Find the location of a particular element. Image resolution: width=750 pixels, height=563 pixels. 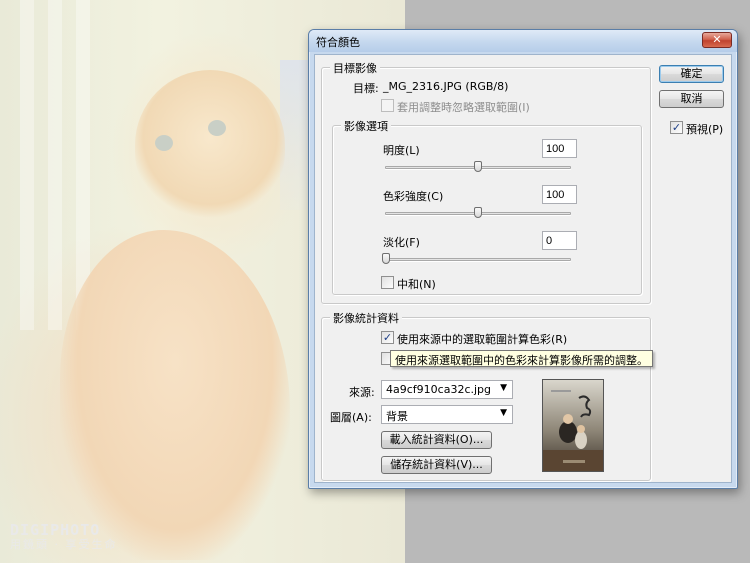

source-select: 4a9cf910ca32c.jpg ▼ is located at coordinates (447, 389).